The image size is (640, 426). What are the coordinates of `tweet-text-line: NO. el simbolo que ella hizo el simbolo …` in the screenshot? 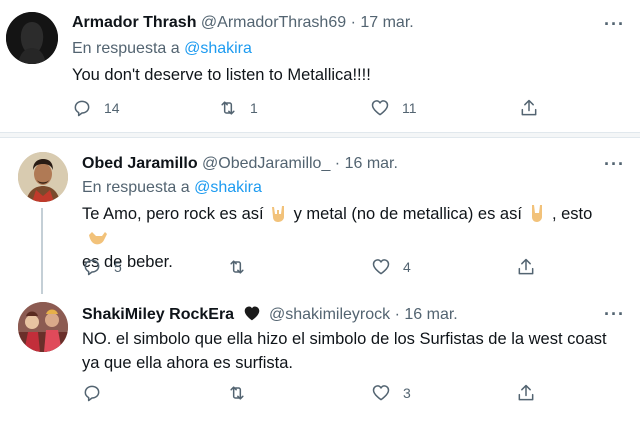 It's located at (344, 339).